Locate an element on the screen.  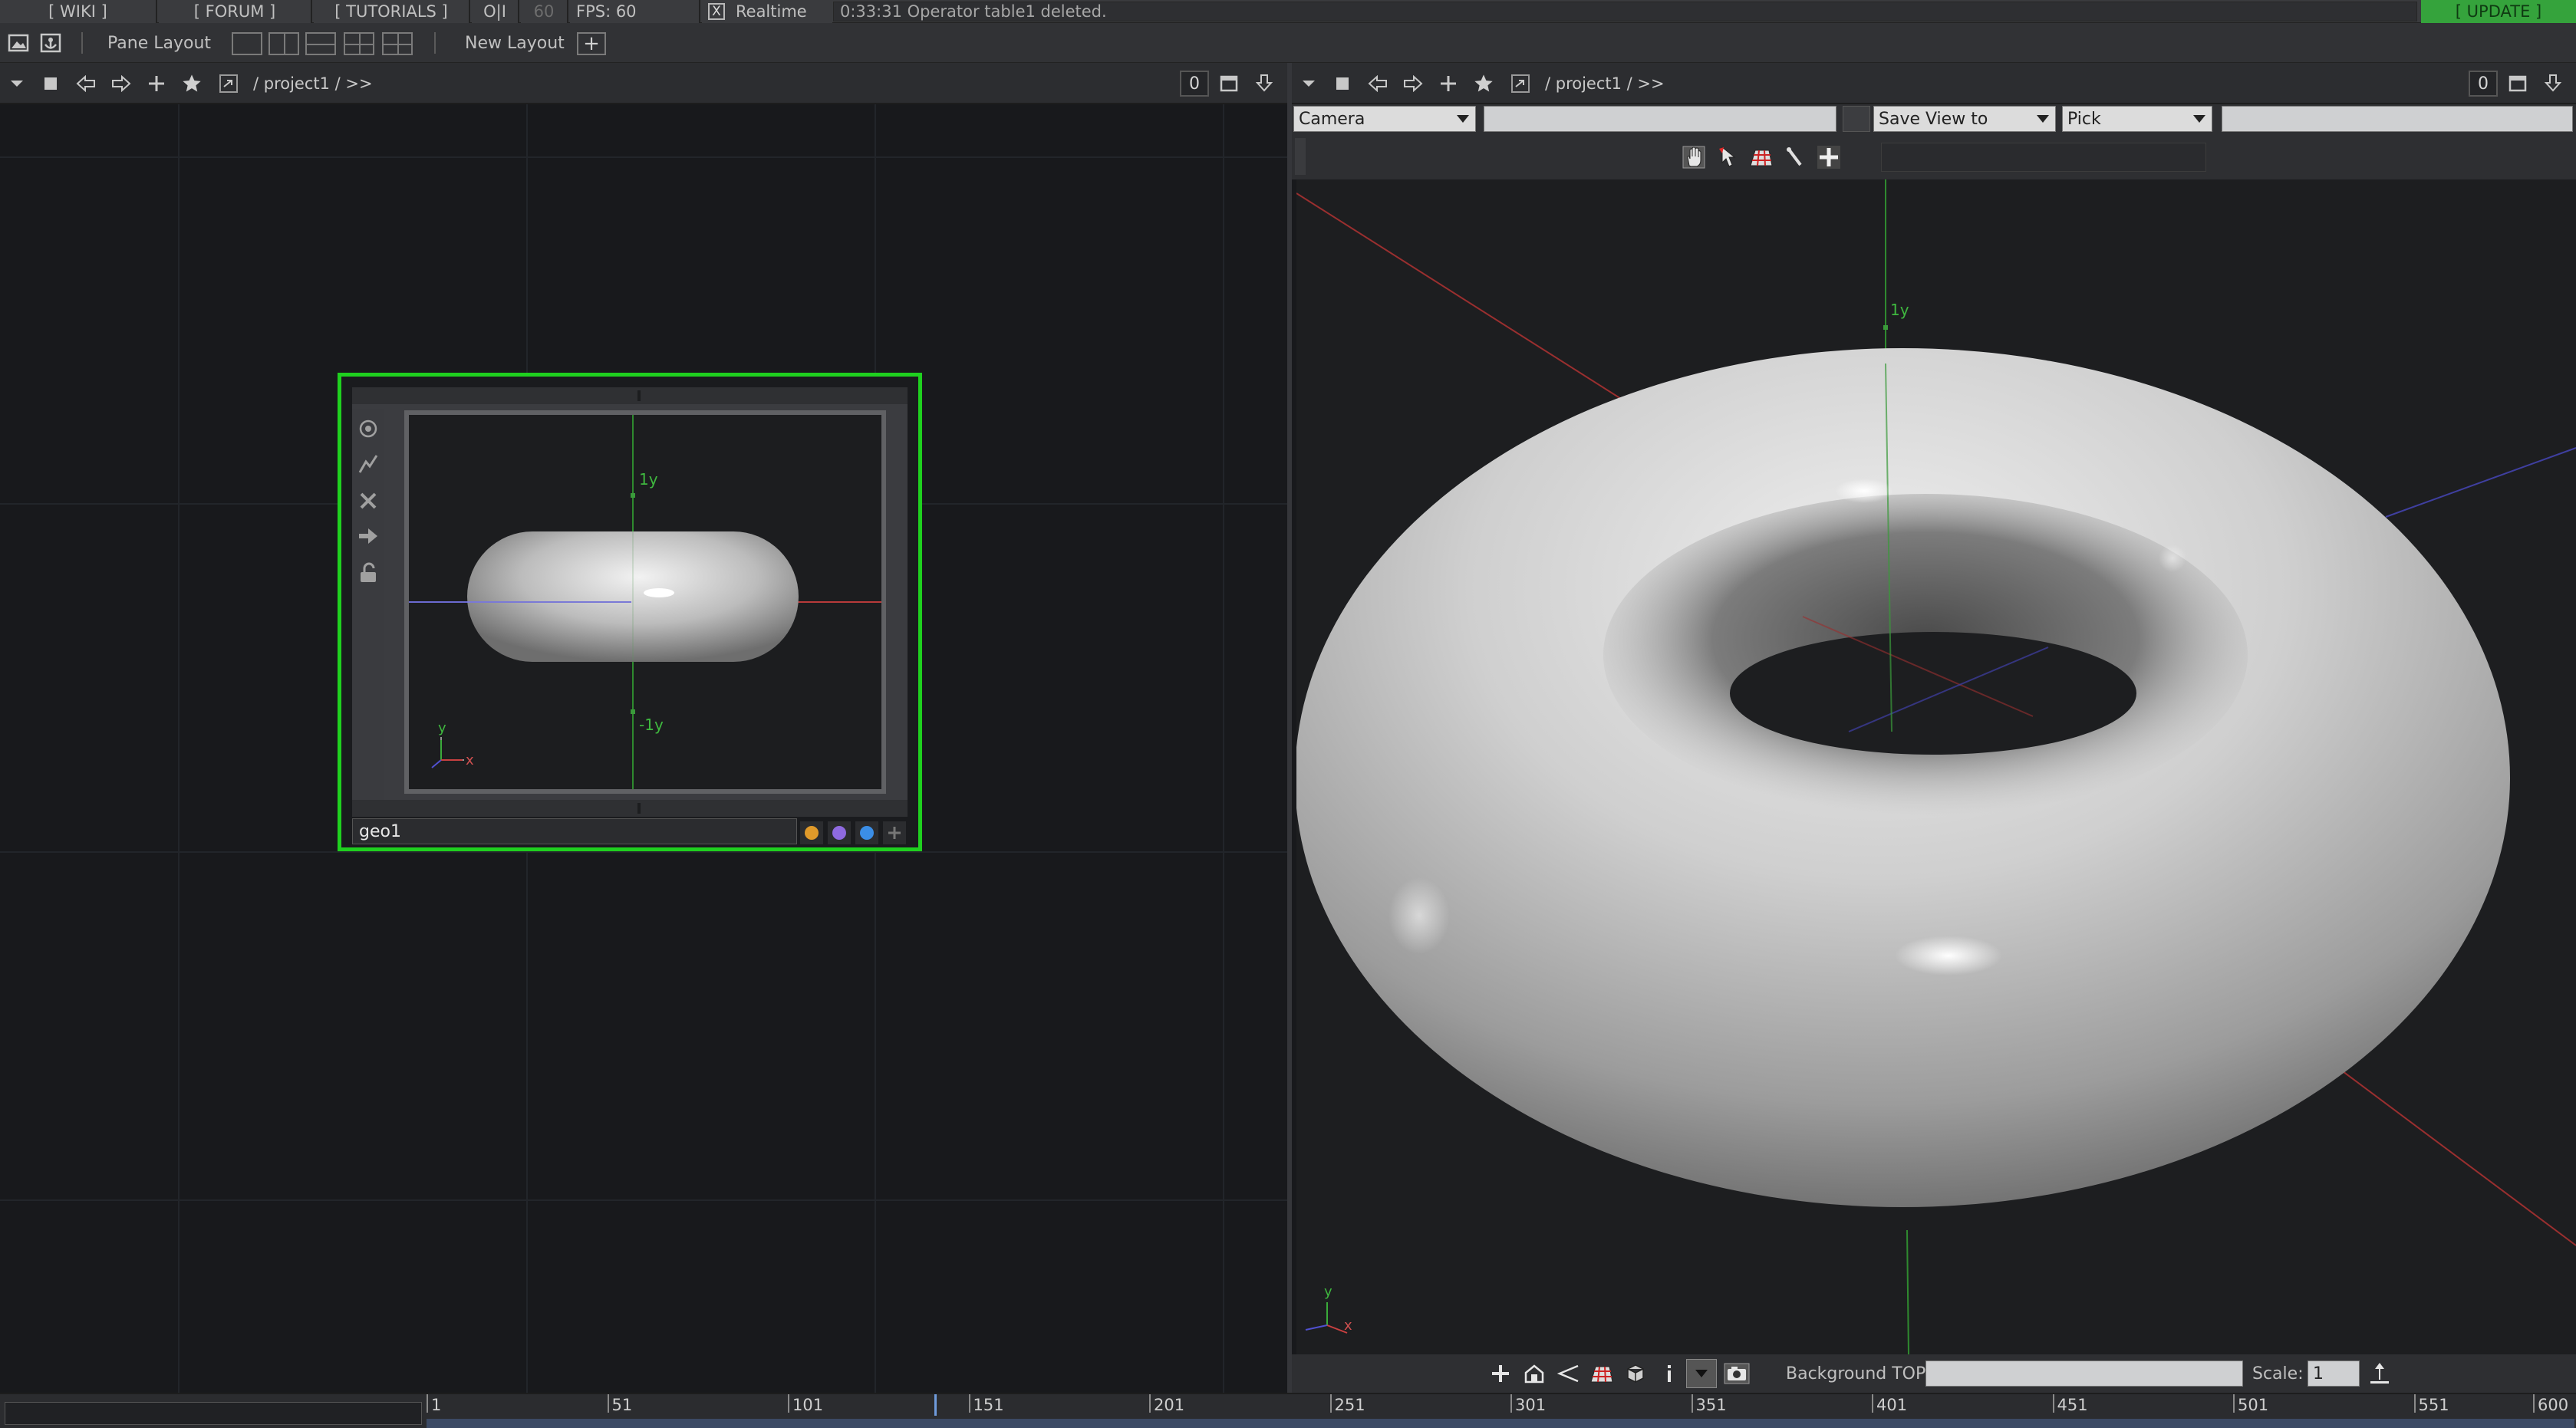
forum-button: [ FORUM ] is located at coordinates (235, 11).